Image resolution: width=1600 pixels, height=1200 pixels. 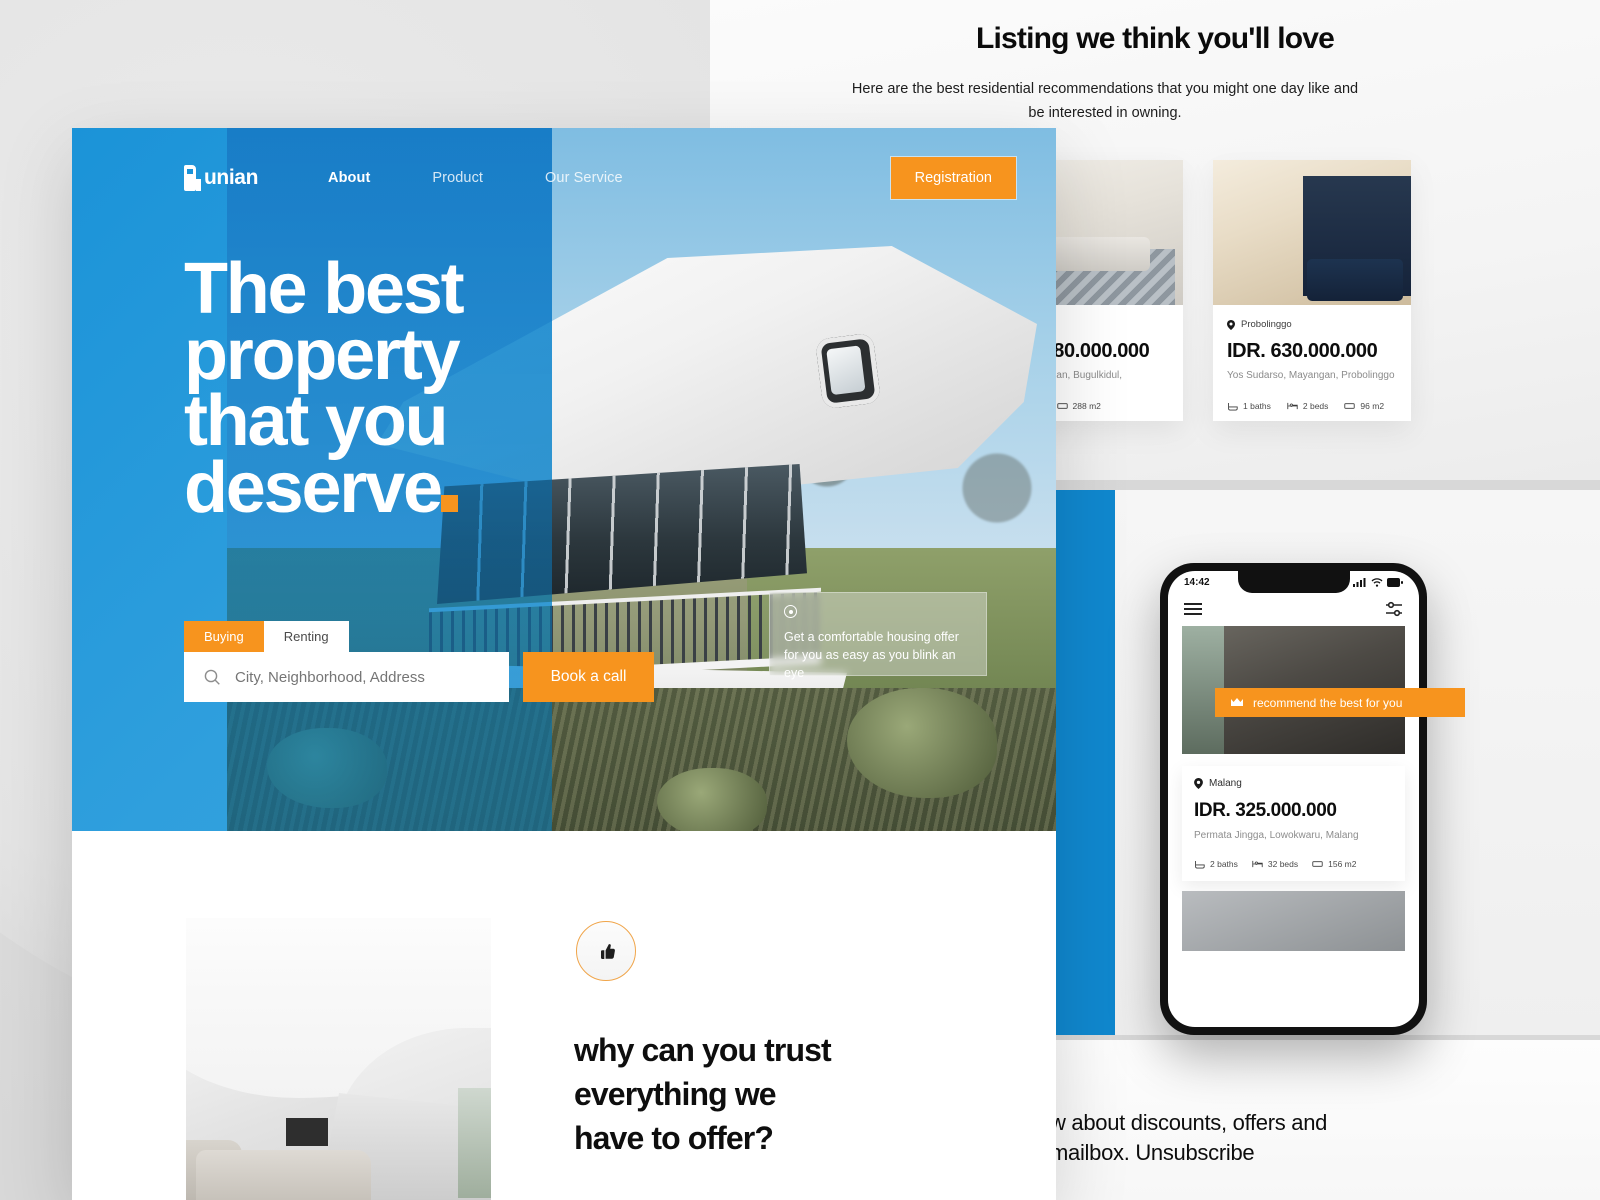 What do you see at coordinates (1293, 582) in the screenshot?
I see `phone-notch` at bounding box center [1293, 582].